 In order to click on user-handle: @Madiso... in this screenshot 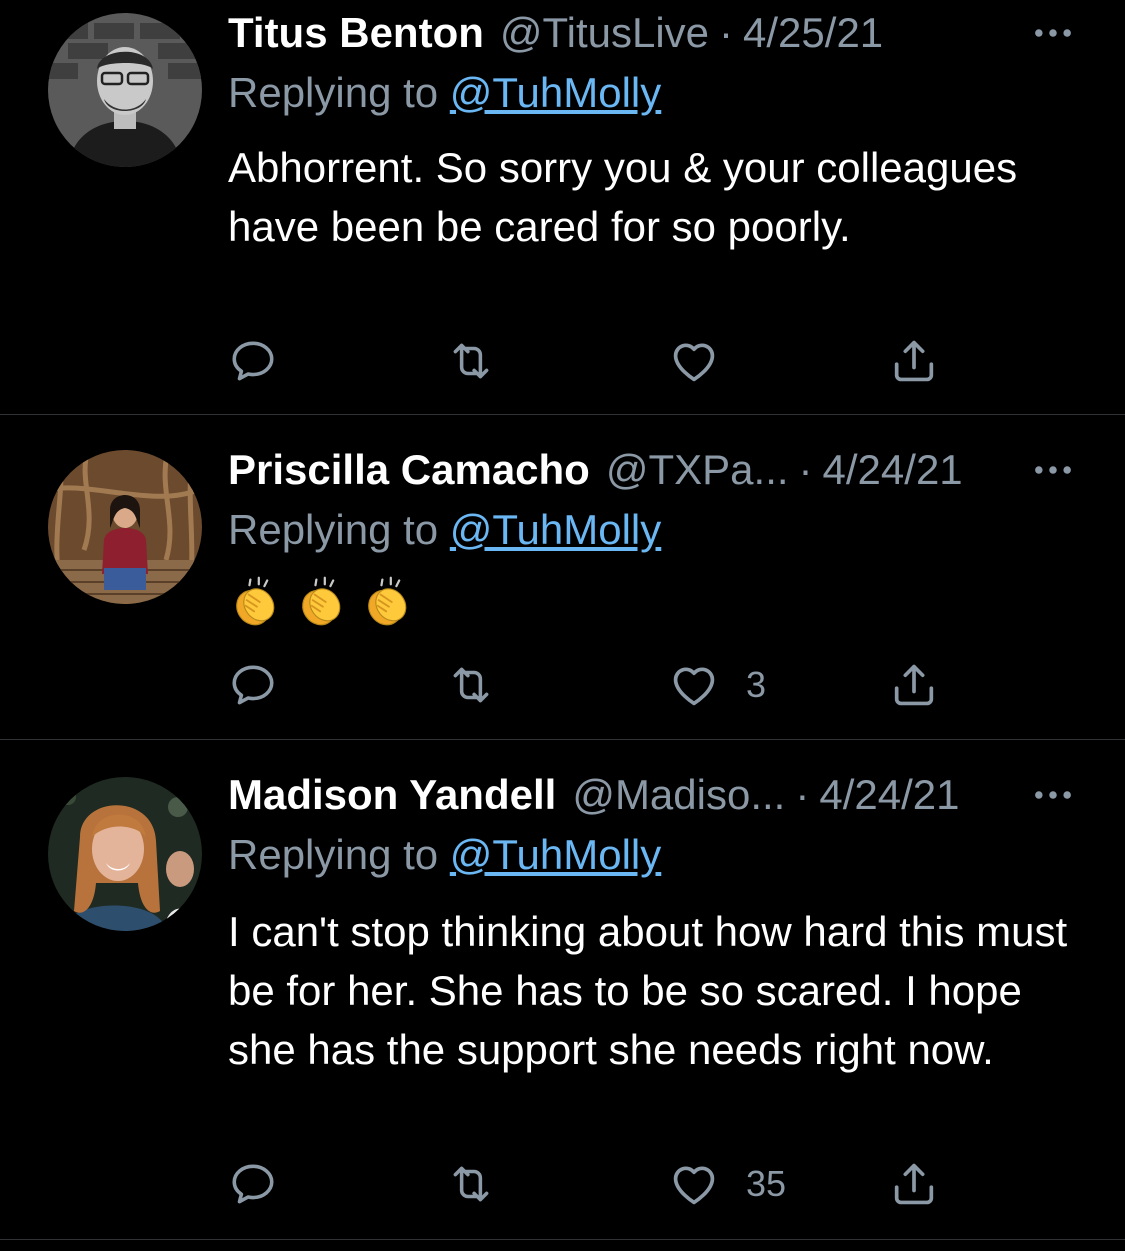, I will do `click(678, 795)`.